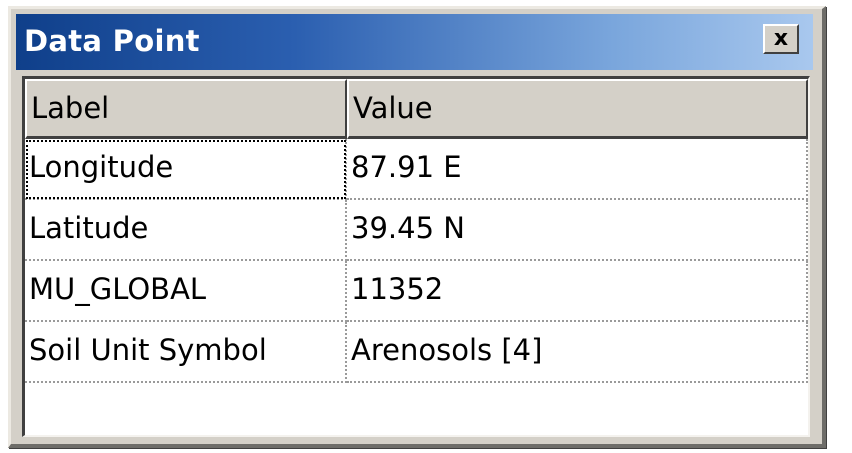  What do you see at coordinates (112, 41) in the screenshot?
I see `window-title: Data Point` at bounding box center [112, 41].